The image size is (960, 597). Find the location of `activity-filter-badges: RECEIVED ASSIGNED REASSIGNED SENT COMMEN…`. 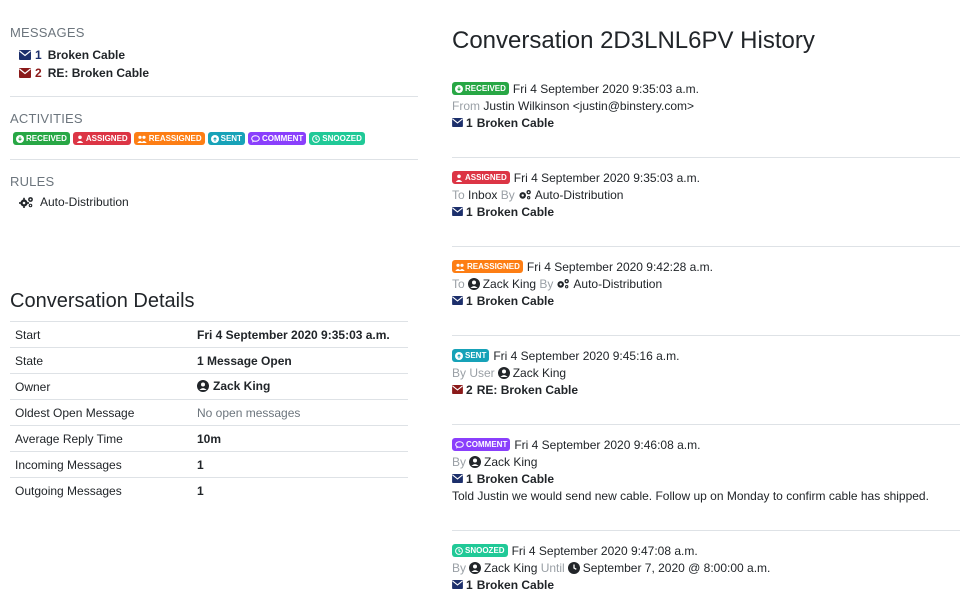

activity-filter-badges: RECEIVED ASSIGNED REASSIGNED SENT COMMEN… is located at coordinates (214, 138).